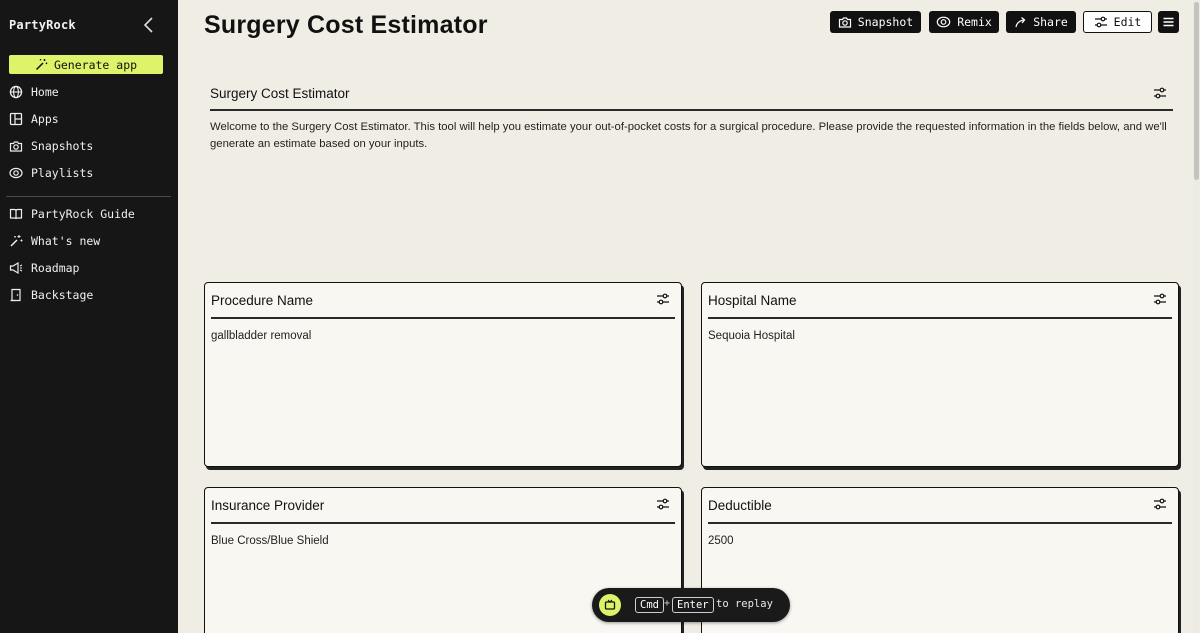 The image size is (1200, 633). Describe the element at coordinates (261, 336) in the screenshot. I see `card-value: gallbladder removal` at that location.